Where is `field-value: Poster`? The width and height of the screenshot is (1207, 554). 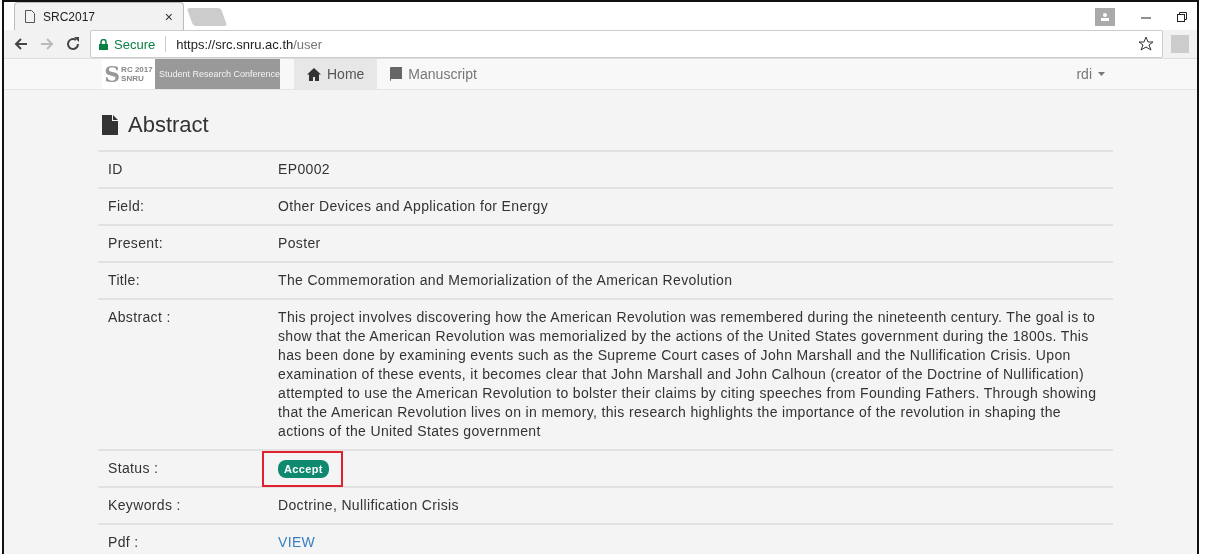
field-value: Poster is located at coordinates (300, 243).